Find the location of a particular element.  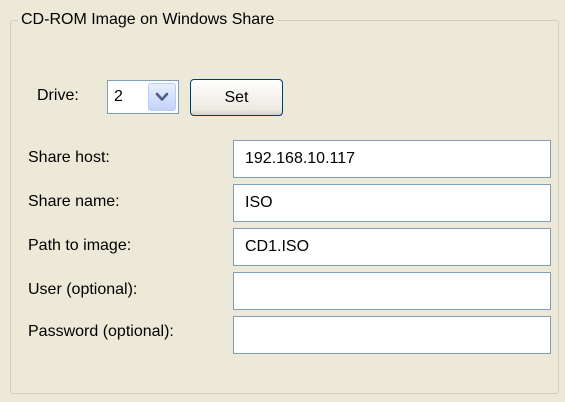

password-label: Password (optional): is located at coordinates (101, 331).